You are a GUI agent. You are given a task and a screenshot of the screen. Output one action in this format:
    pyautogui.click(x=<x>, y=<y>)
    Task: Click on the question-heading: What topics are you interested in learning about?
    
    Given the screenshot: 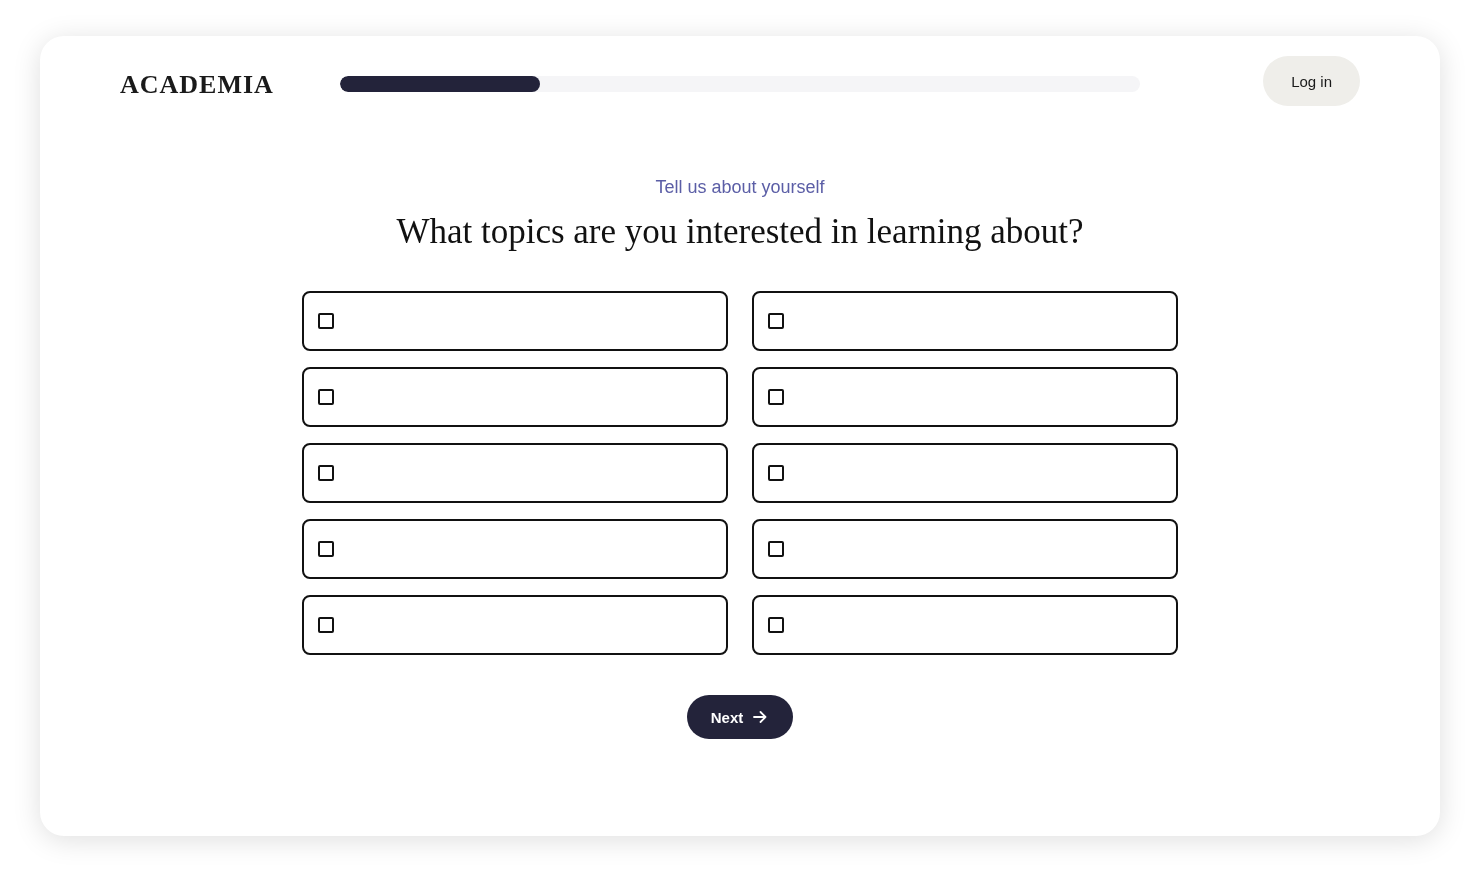 What is the action you would take?
    pyautogui.click(x=740, y=232)
    